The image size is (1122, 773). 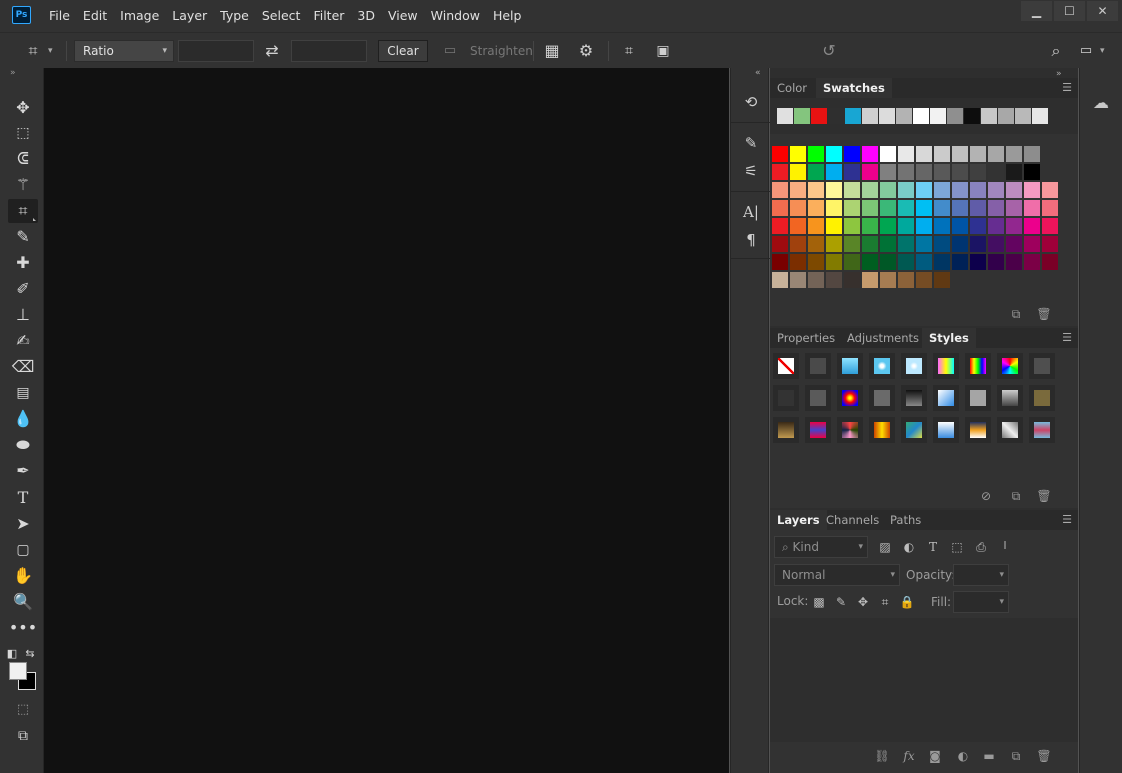 I want to click on clear-button: Clear, so click(x=403, y=51).